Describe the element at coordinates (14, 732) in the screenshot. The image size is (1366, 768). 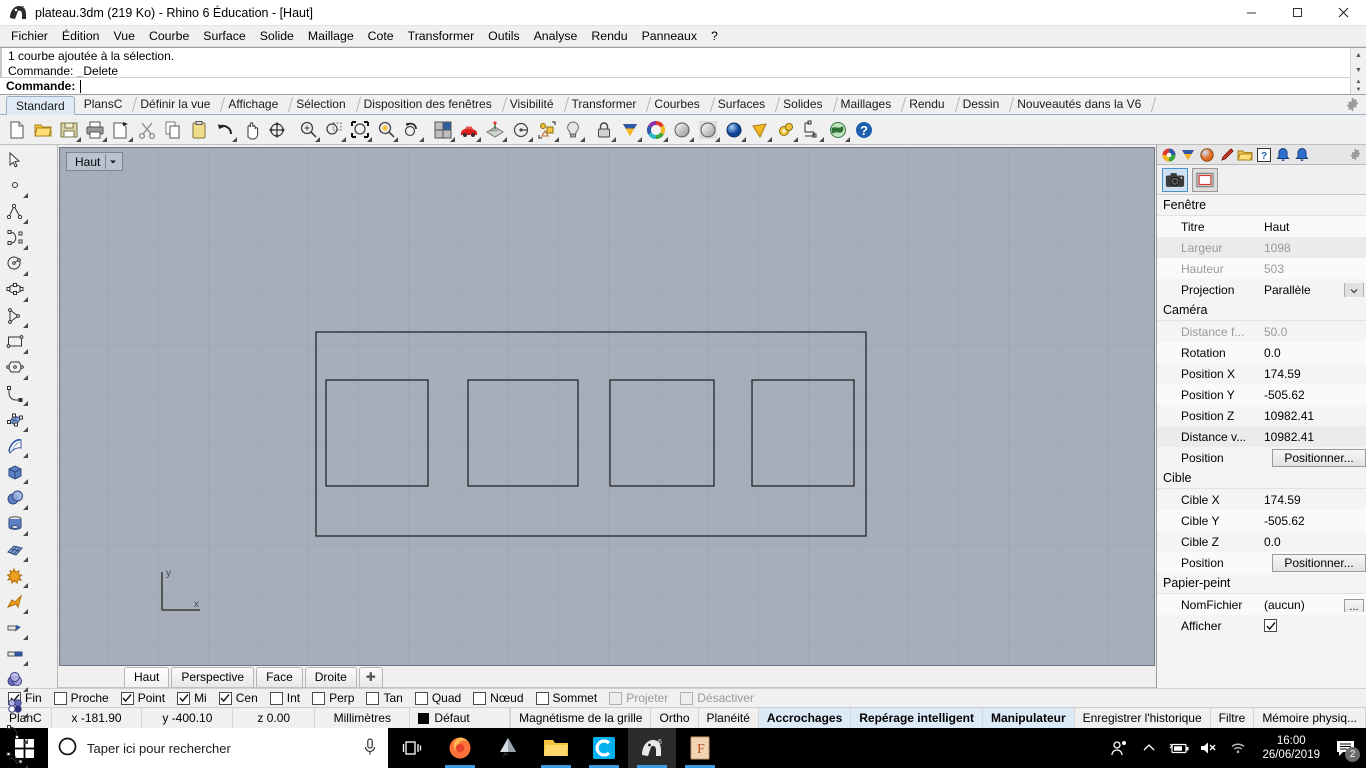
I see `fillet-curve-icon` at that location.